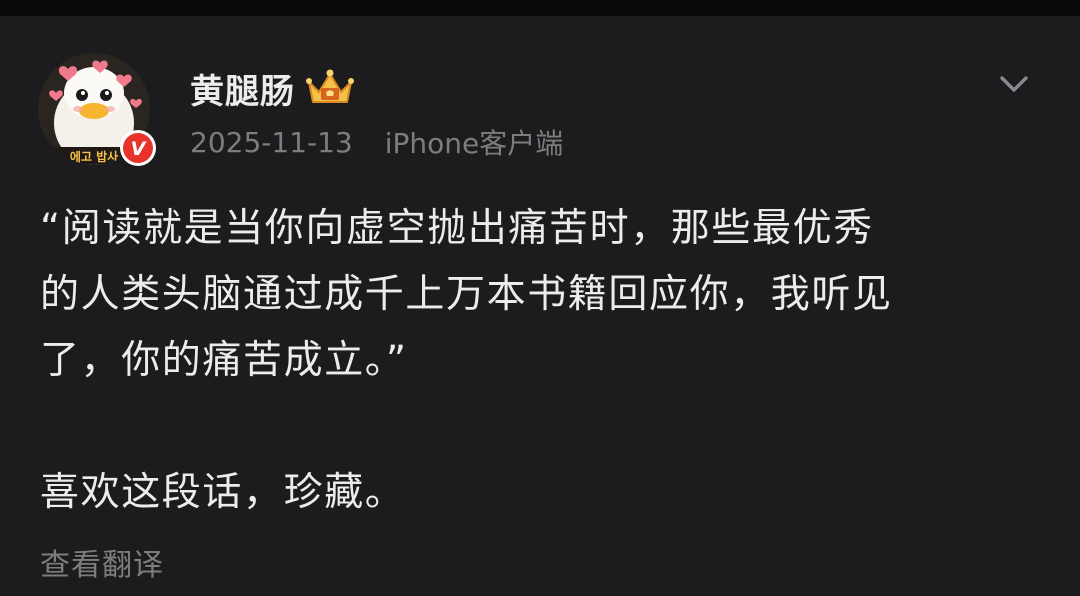  What do you see at coordinates (376, 142) in the screenshot?
I see `post-meta: 2025-11-13 iPhone客户端` at bounding box center [376, 142].